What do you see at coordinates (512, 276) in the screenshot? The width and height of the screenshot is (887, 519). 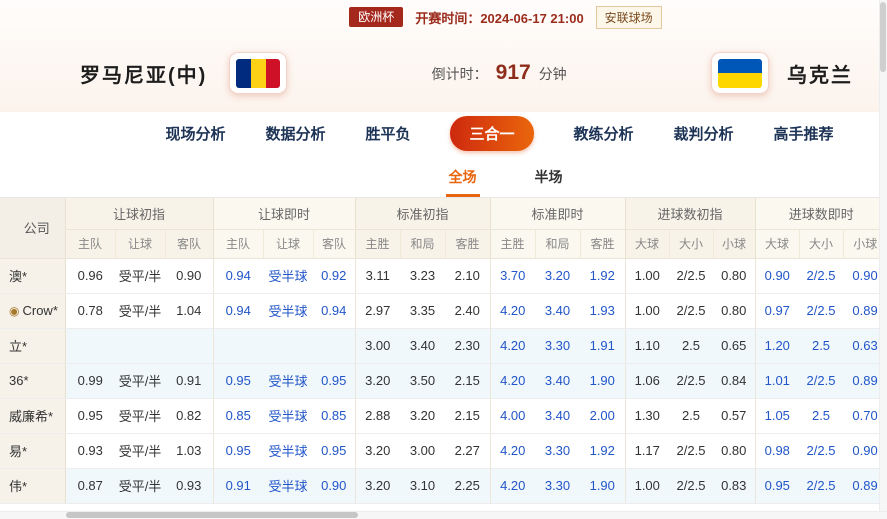 I see `odds-cell: 3.70` at bounding box center [512, 276].